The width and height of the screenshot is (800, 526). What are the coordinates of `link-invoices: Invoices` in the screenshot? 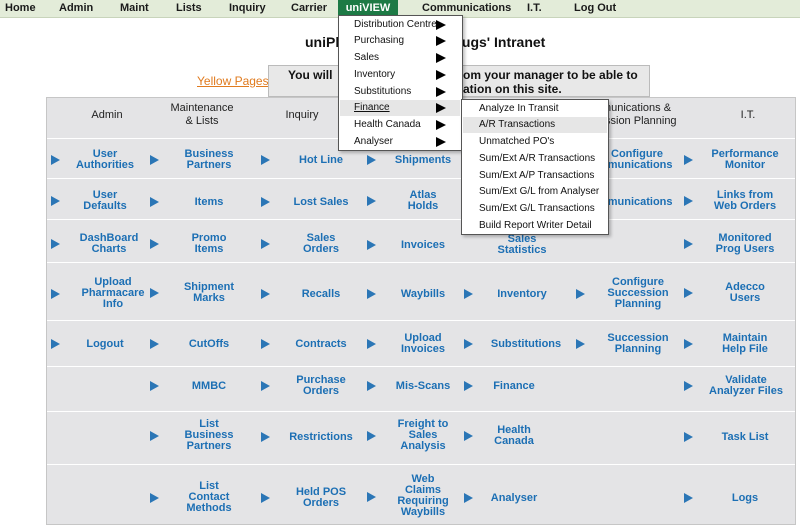 It's located at (412, 245).